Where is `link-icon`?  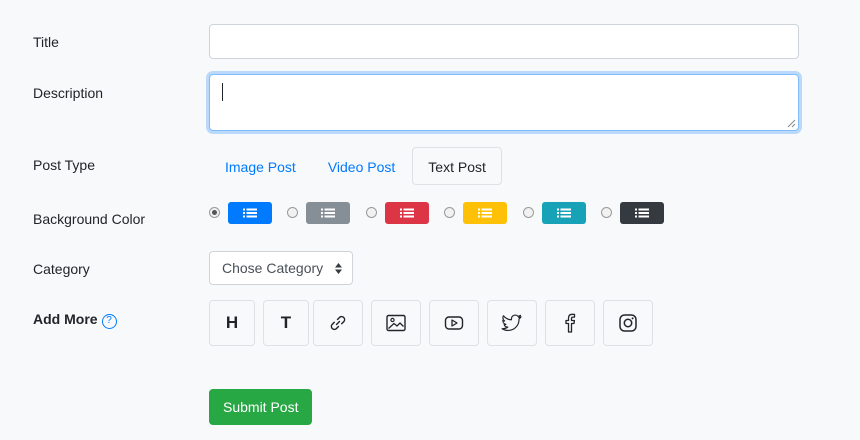 link-icon is located at coordinates (338, 323).